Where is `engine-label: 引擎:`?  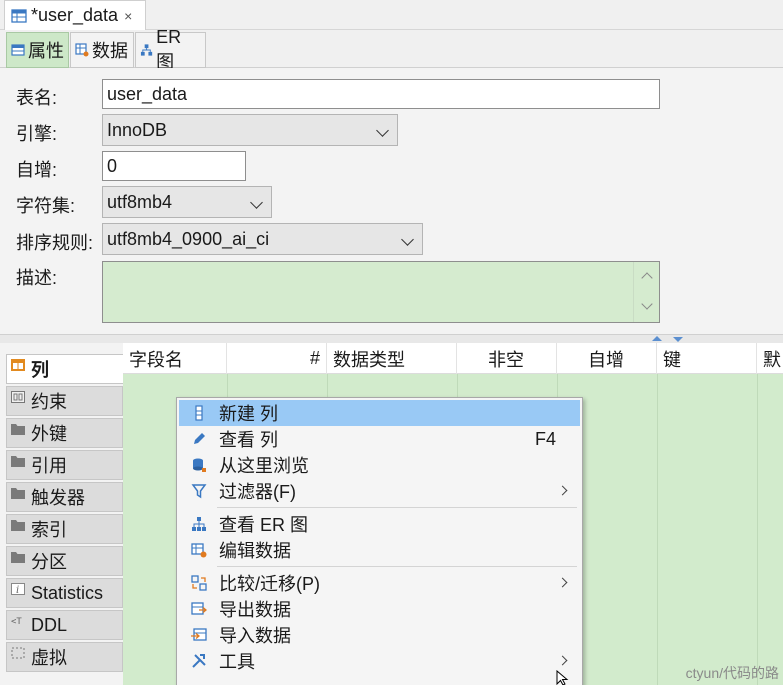 engine-label: 引擎: is located at coordinates (37, 134).